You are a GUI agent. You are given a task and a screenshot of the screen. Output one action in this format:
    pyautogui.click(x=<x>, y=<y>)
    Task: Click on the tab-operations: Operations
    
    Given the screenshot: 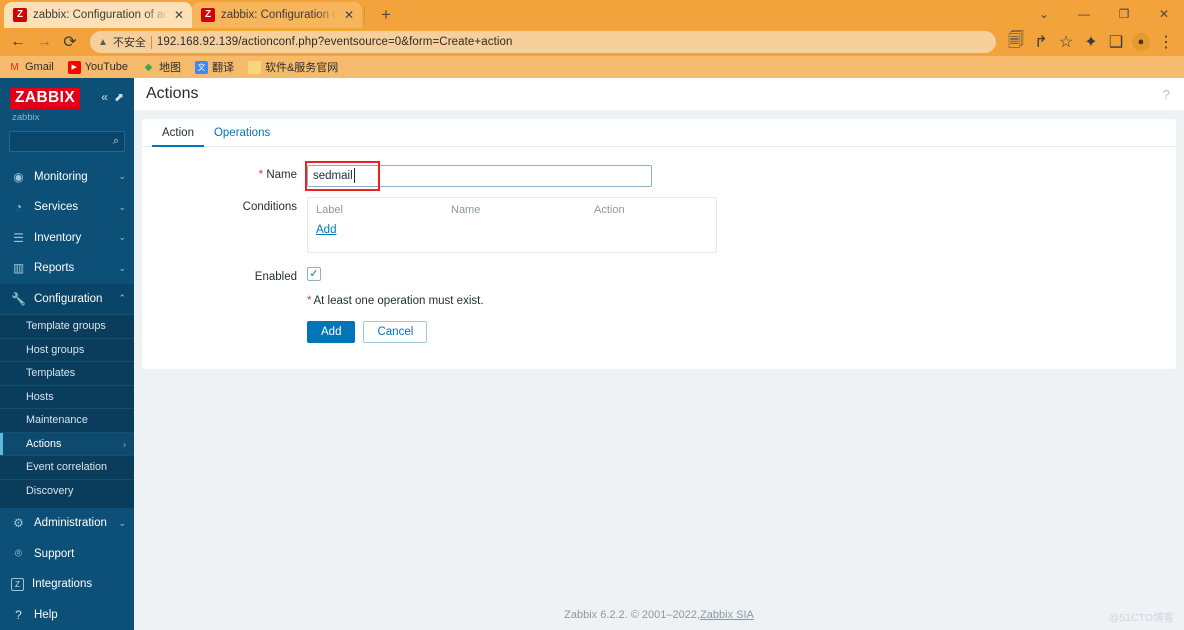 What is the action you would take?
    pyautogui.click(x=242, y=132)
    